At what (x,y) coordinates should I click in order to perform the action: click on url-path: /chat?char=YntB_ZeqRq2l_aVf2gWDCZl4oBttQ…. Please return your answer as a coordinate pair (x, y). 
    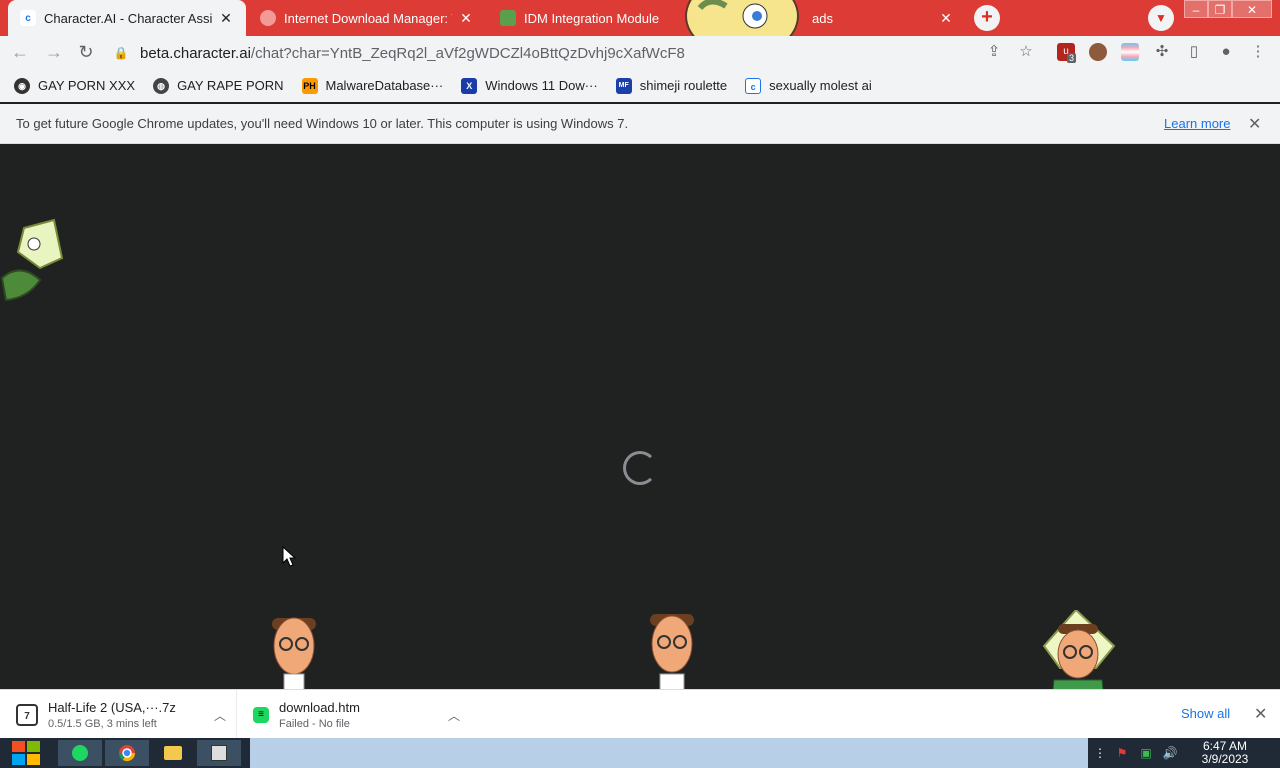
    Looking at the image, I should click on (467, 53).